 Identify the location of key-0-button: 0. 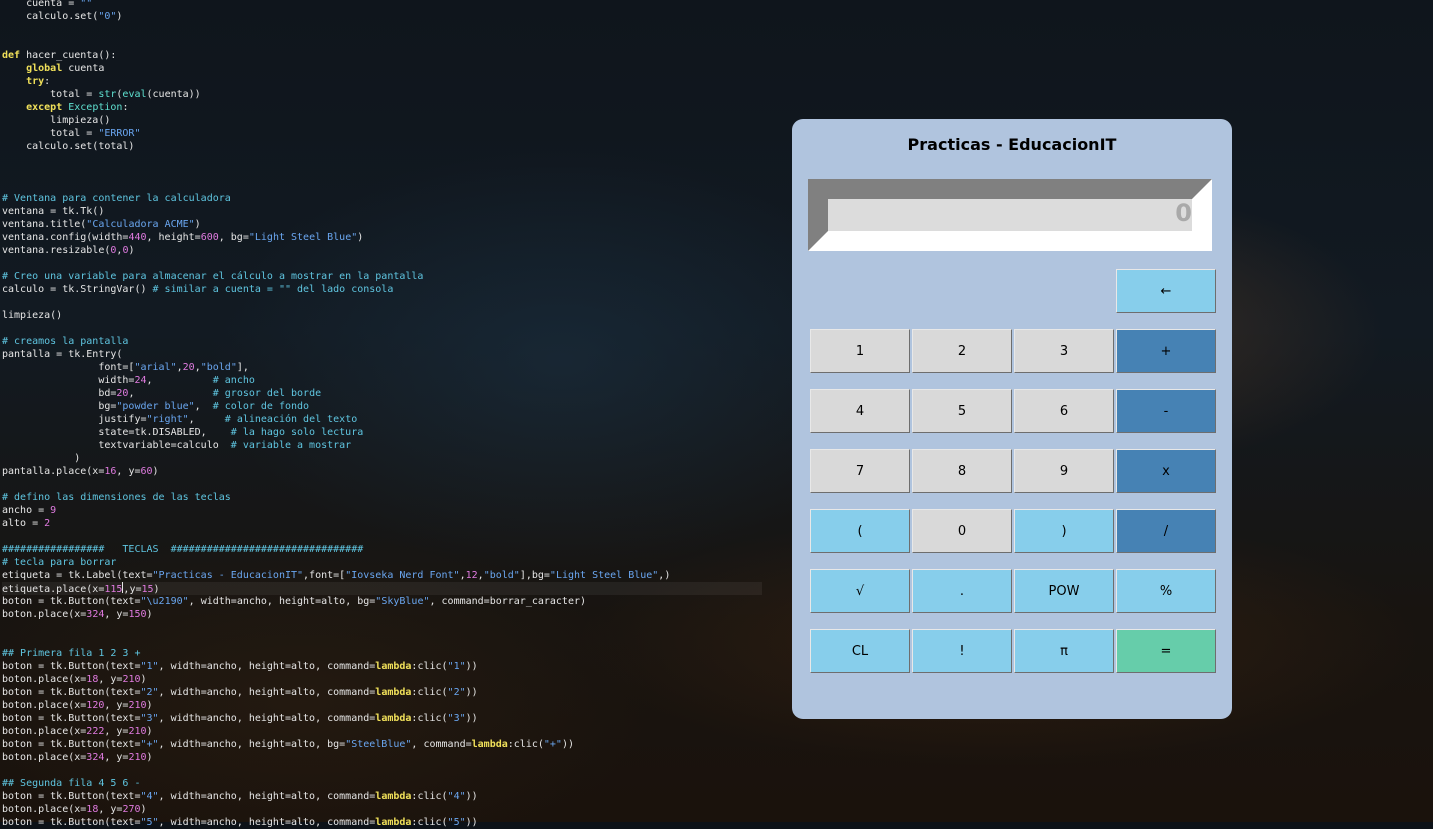
(962, 531).